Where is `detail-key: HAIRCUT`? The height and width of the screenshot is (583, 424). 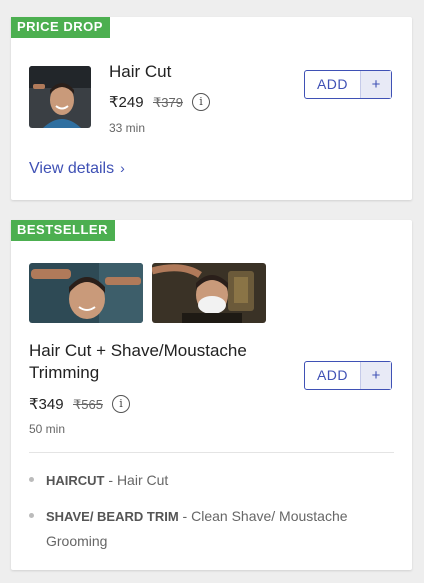 detail-key: HAIRCUT is located at coordinates (75, 480).